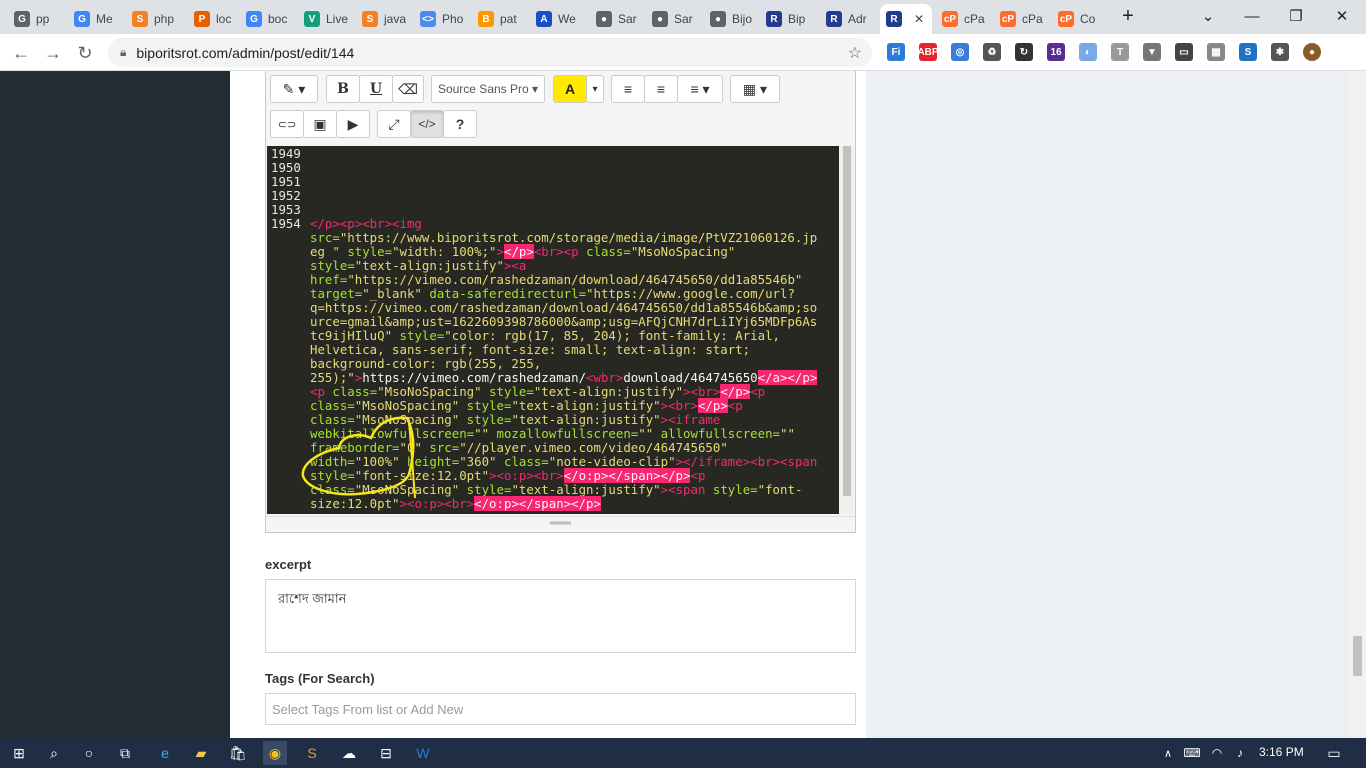 The height and width of the screenshot is (768, 1366). I want to click on extension-icon: S, so click(1248, 52).